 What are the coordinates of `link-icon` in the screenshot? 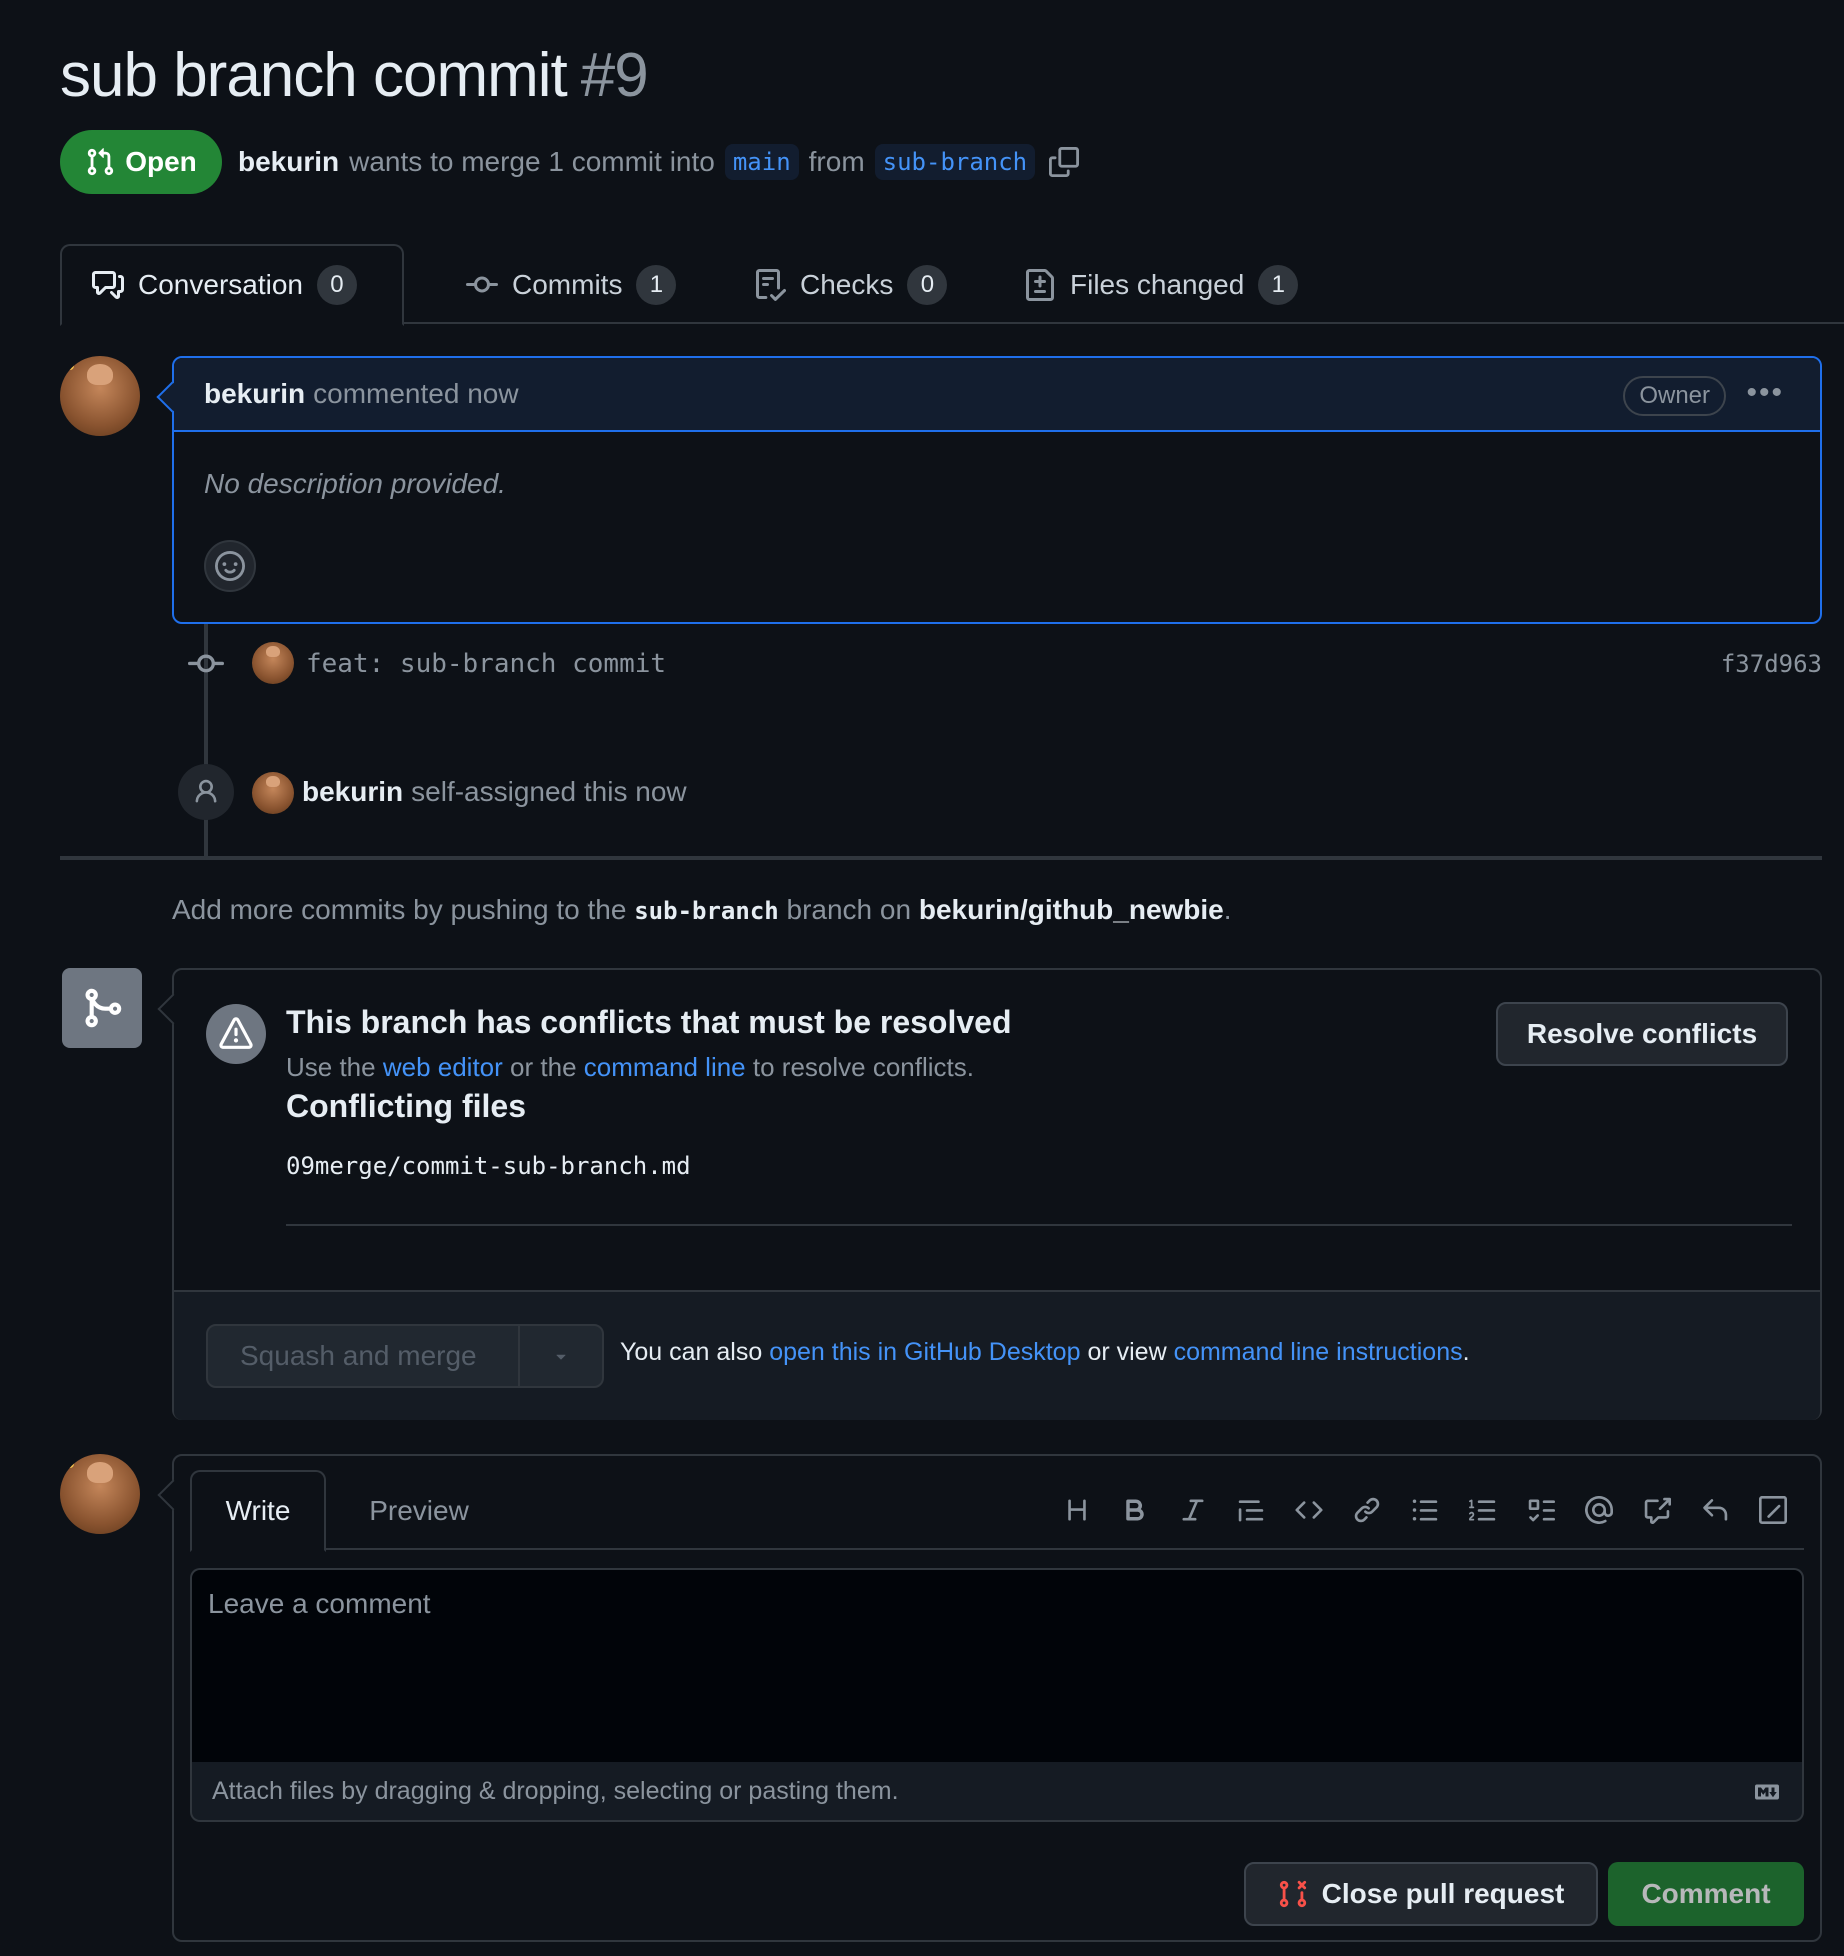 It's located at (1367, 1510).